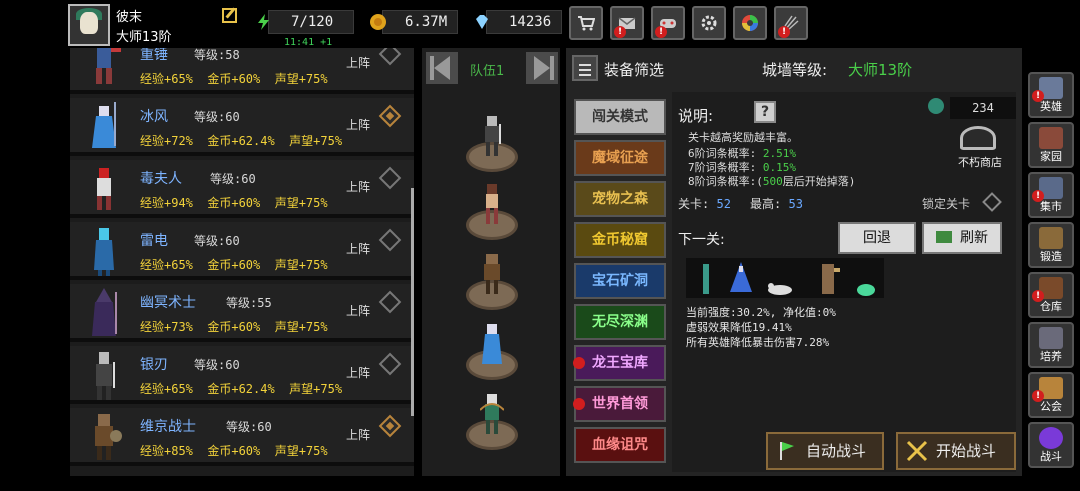 The width and height of the screenshot is (1080, 491). What do you see at coordinates (234, 327) in the screenshot?
I see `hero-stats: 经验+73% 金币+60% 声望+75%` at bounding box center [234, 327].